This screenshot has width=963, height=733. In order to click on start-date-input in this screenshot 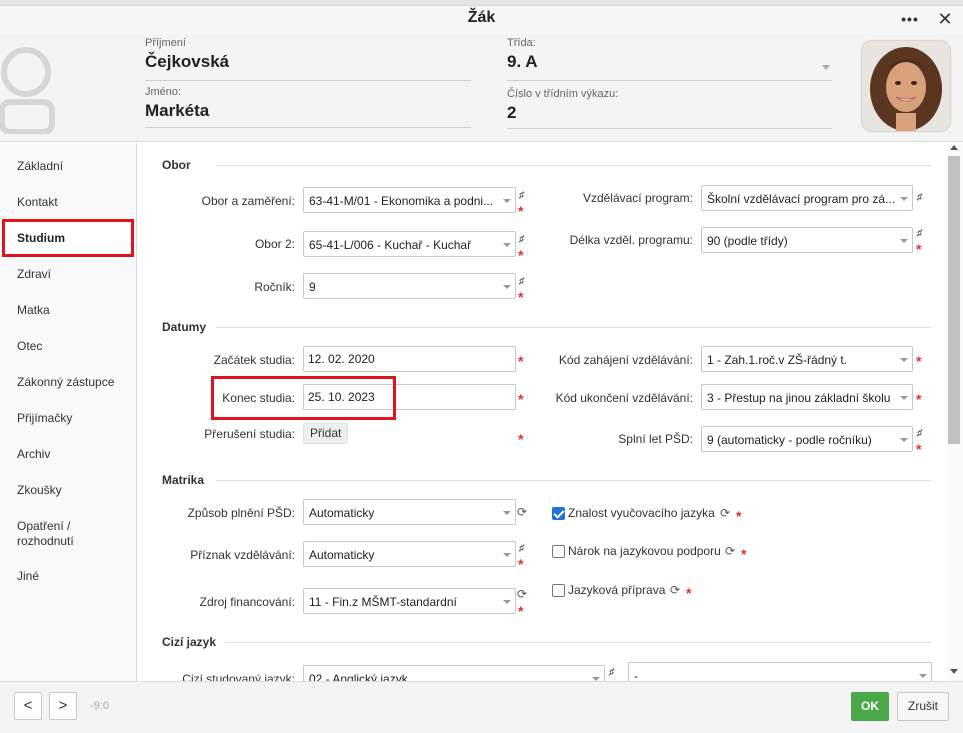, I will do `click(408, 359)`.